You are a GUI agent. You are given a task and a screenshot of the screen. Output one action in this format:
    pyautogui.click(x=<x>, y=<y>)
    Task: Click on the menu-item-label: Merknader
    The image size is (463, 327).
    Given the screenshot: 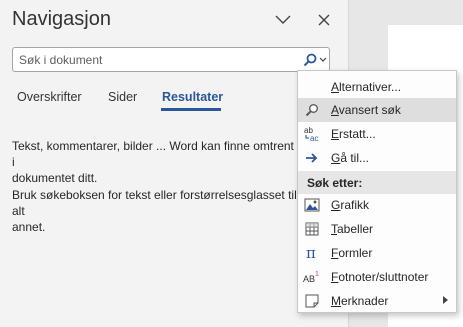 What is the action you would take?
    pyautogui.click(x=360, y=301)
    